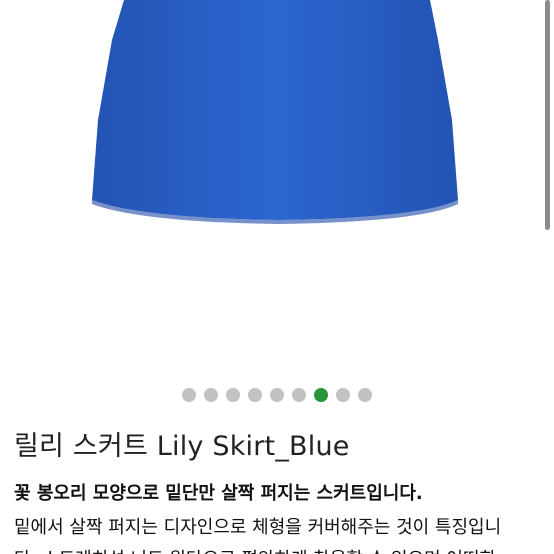 The width and height of the screenshot is (554, 554). I want to click on description-line: 밑에서 살짝 퍼지는 디자인으로 체형을 커버해주는 것이 특징입니, so click(258, 527).